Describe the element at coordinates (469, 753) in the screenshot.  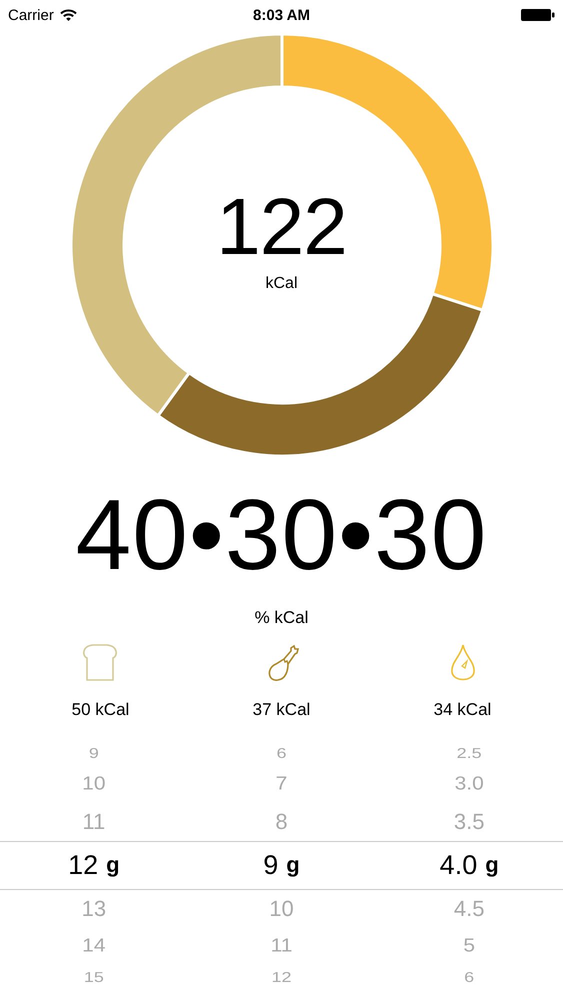
I see `picker-value: 2.5` at that location.